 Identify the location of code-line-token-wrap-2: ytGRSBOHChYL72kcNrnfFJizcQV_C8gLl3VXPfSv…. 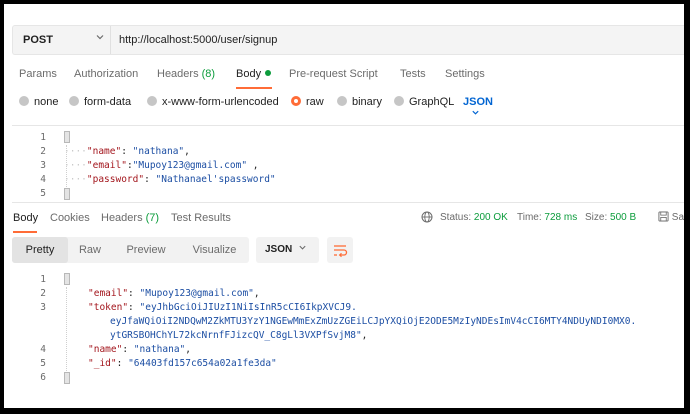
(239, 335).